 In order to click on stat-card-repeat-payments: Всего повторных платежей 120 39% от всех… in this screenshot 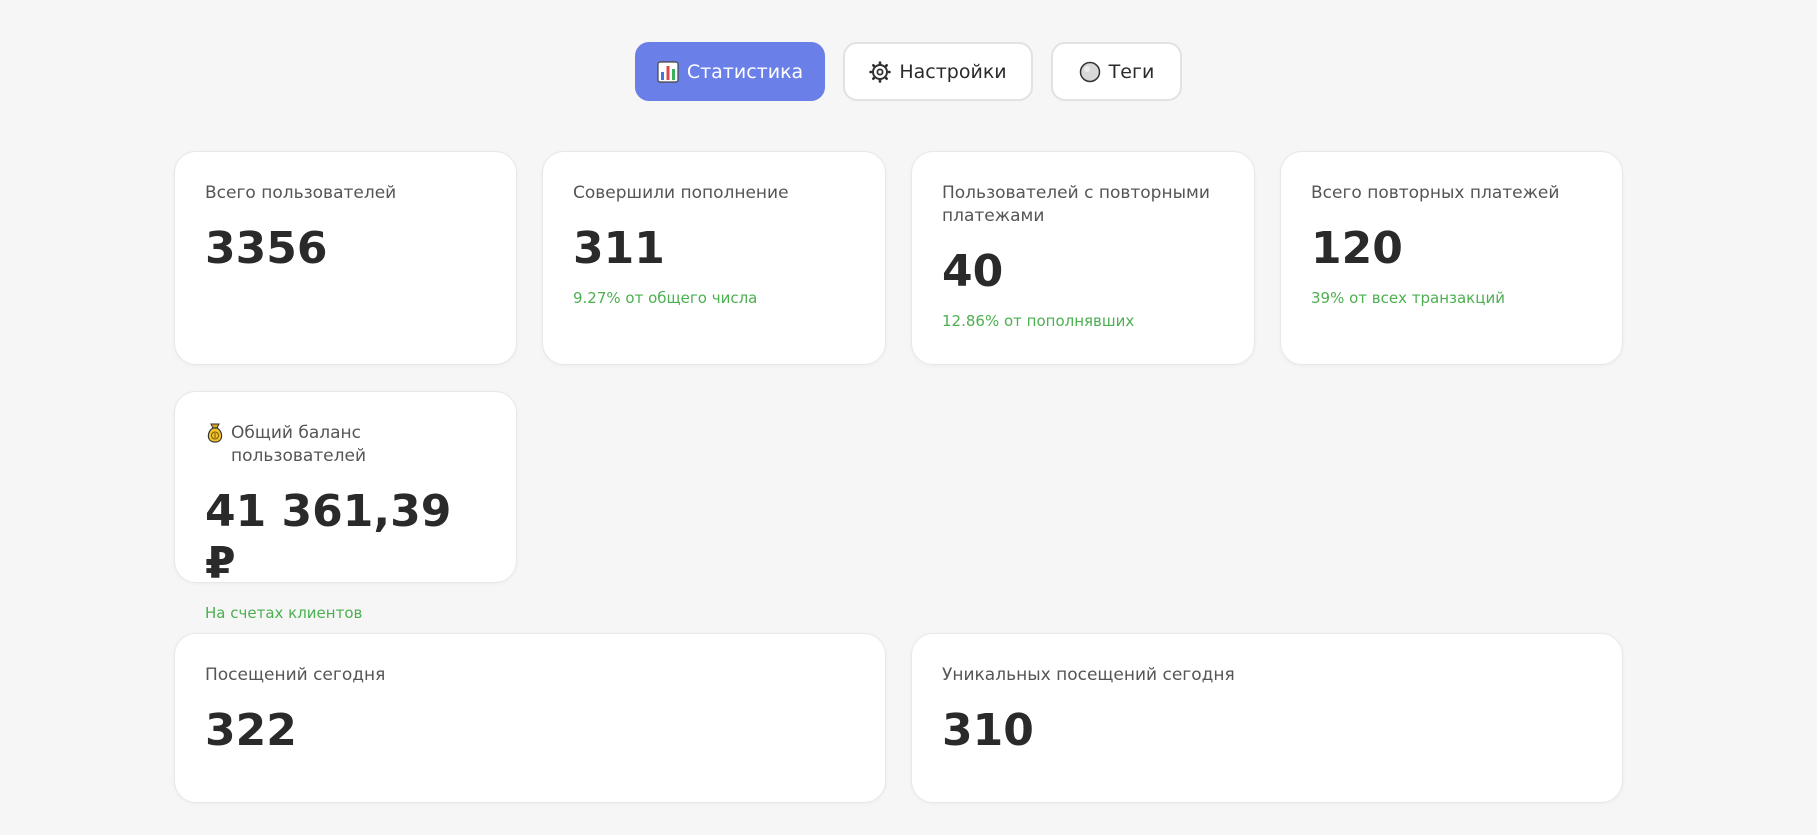, I will do `click(1451, 258)`.